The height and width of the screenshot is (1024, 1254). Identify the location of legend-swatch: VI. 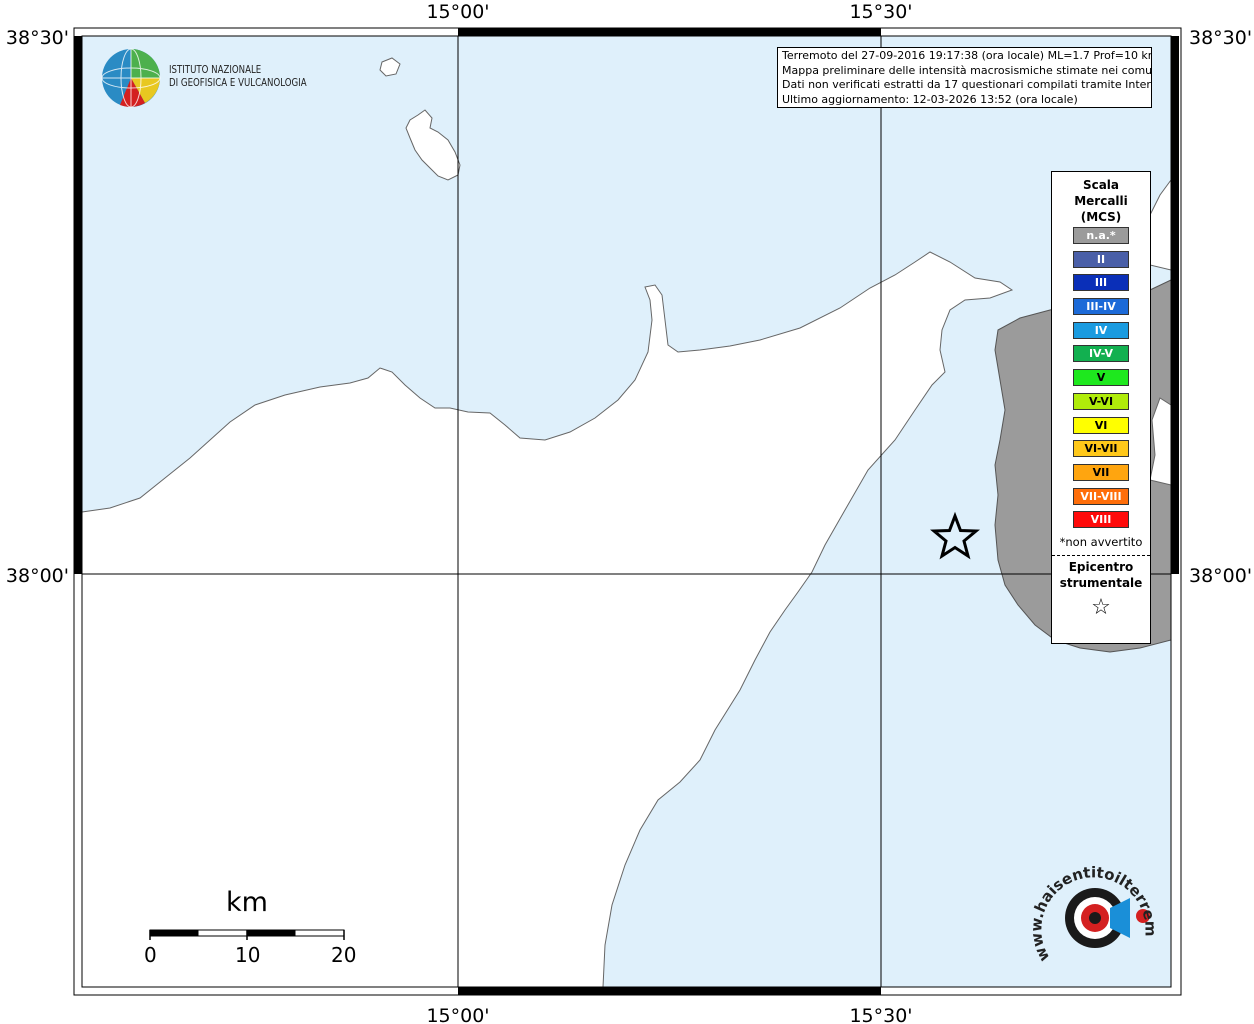
(1101, 425).